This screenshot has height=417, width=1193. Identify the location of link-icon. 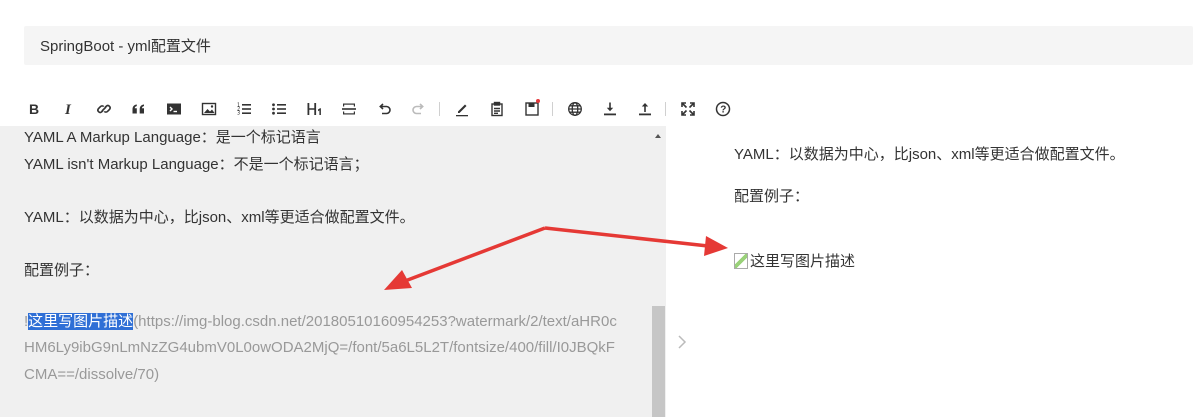
(103, 109).